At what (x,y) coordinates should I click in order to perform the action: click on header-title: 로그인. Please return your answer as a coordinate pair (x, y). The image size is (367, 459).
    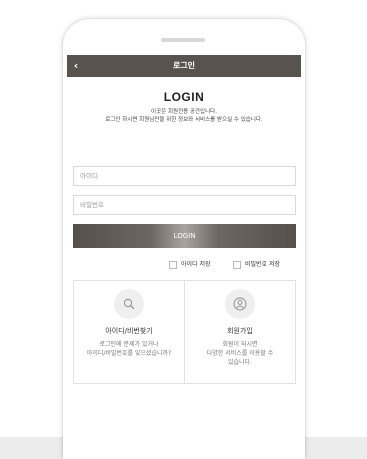
    Looking at the image, I should click on (184, 65).